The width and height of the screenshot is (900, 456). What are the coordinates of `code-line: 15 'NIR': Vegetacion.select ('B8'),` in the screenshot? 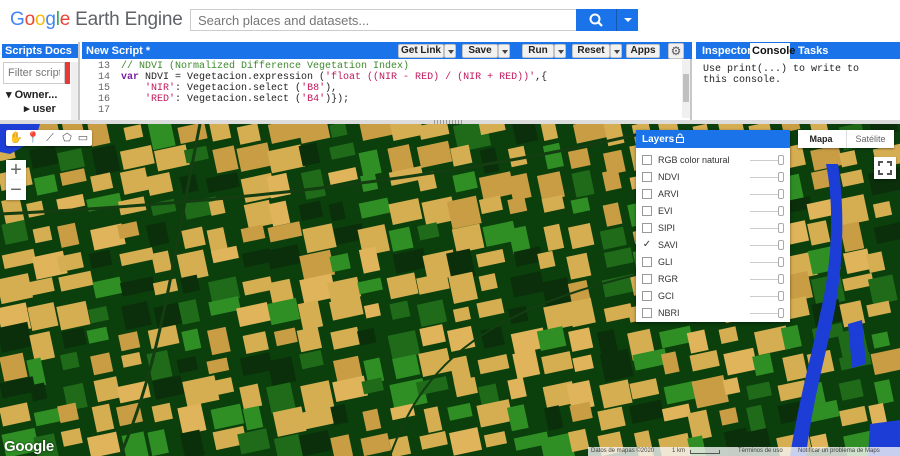 It's located at (382, 88).